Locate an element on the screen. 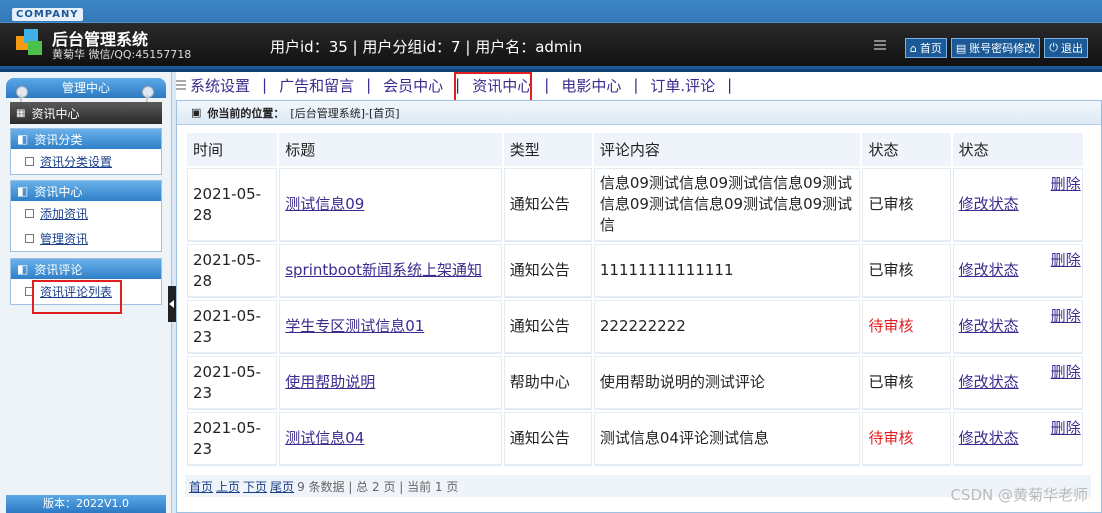 This screenshot has width=1102, height=513. top-links: ⌂ 首页 ▤ 账号密码修改 ⏻ 退出 is located at coordinates (996, 48).